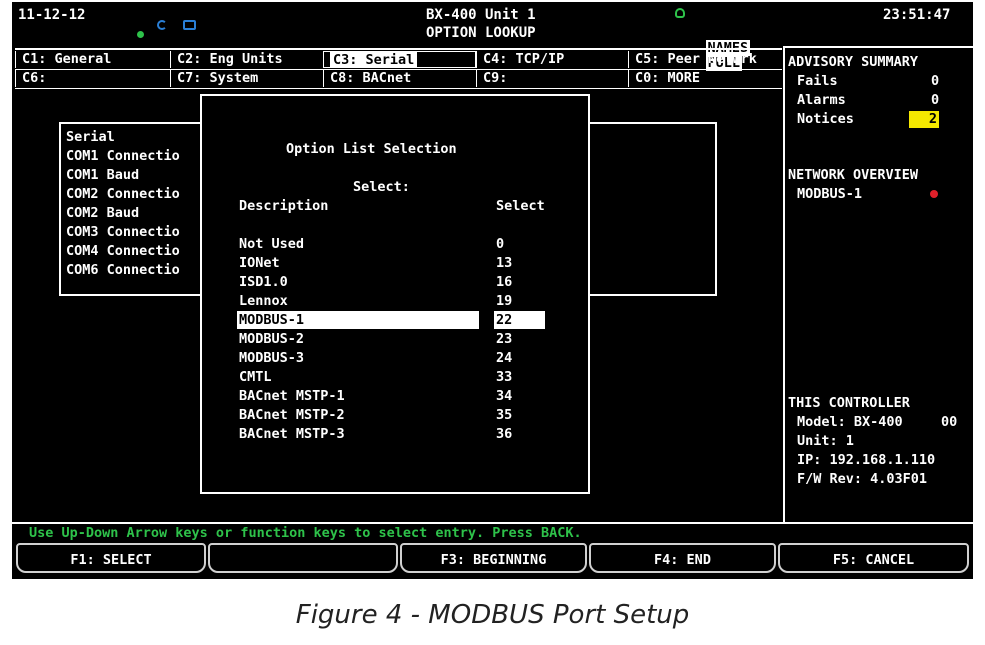 This screenshot has width=985, height=645. I want to click on option-value: 19, so click(504, 301).